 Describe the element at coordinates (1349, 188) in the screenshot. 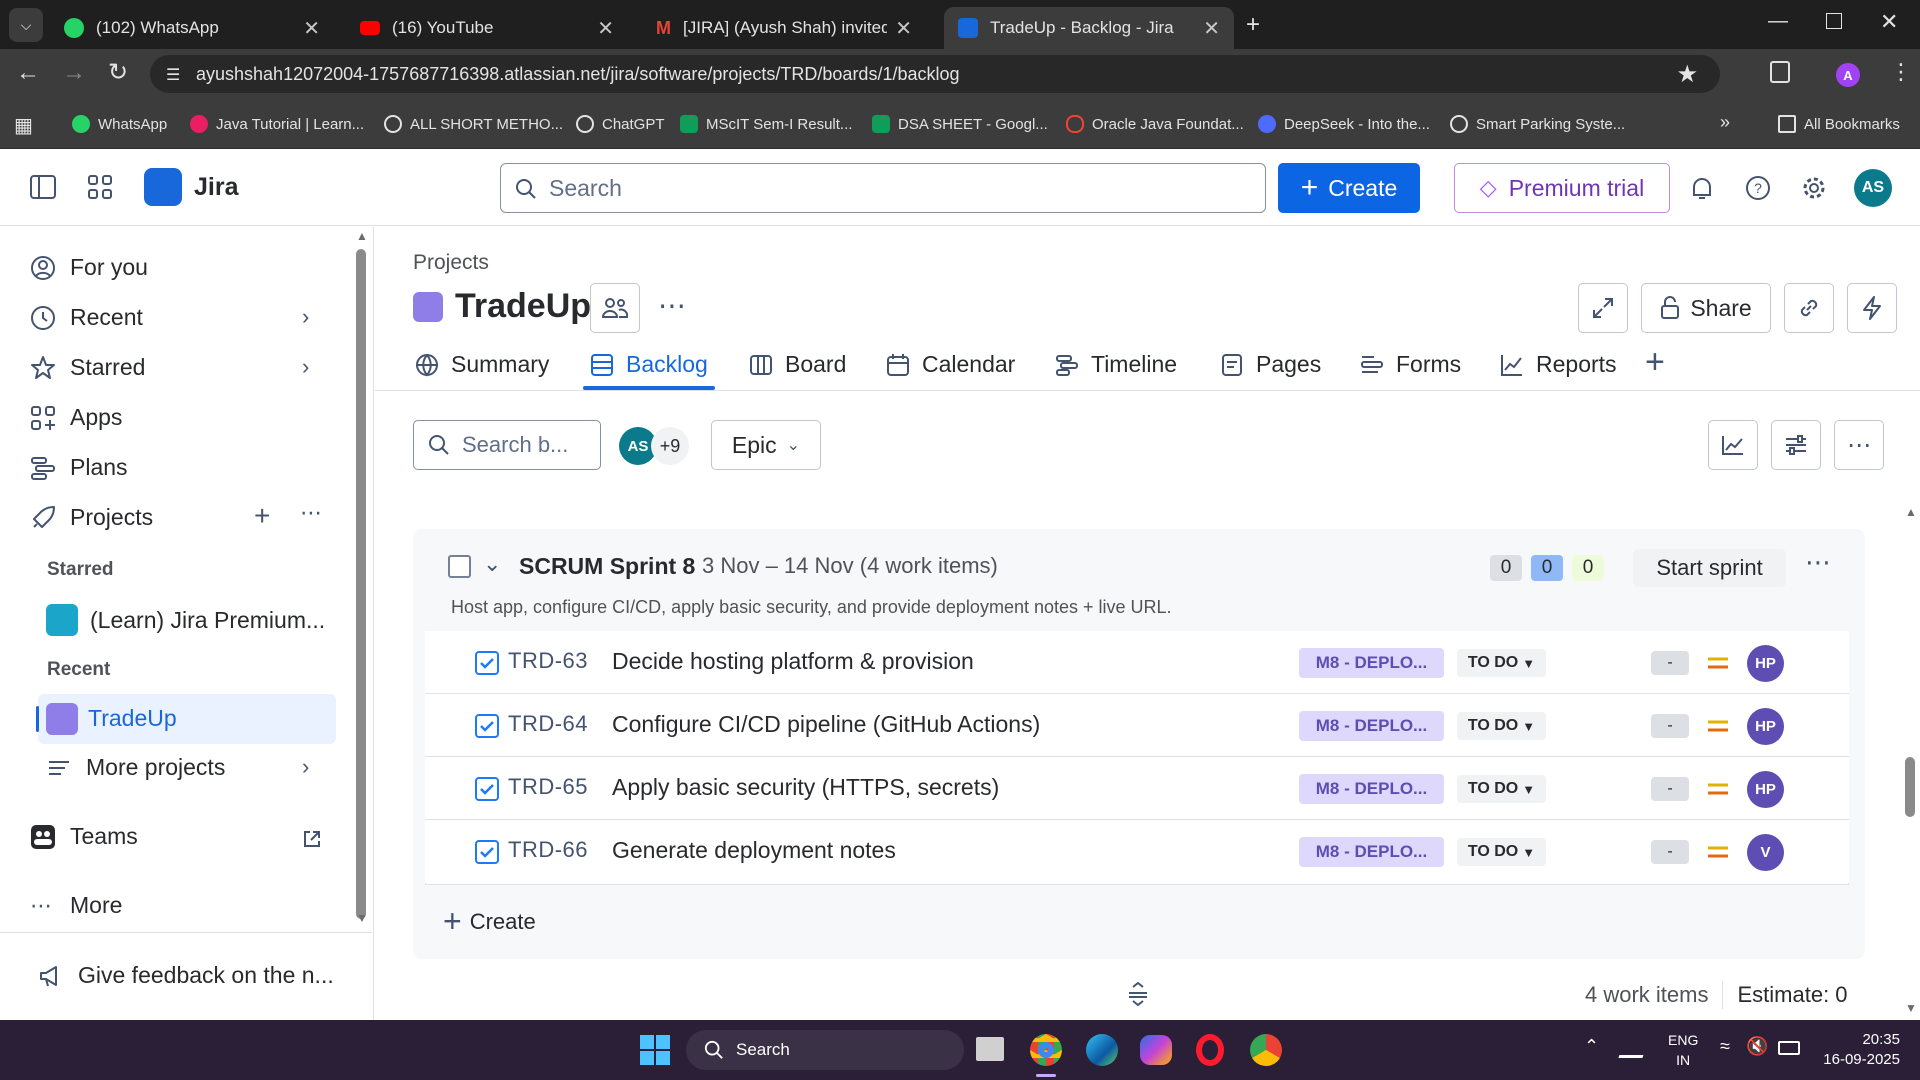

I see `create-button: + Create` at that location.